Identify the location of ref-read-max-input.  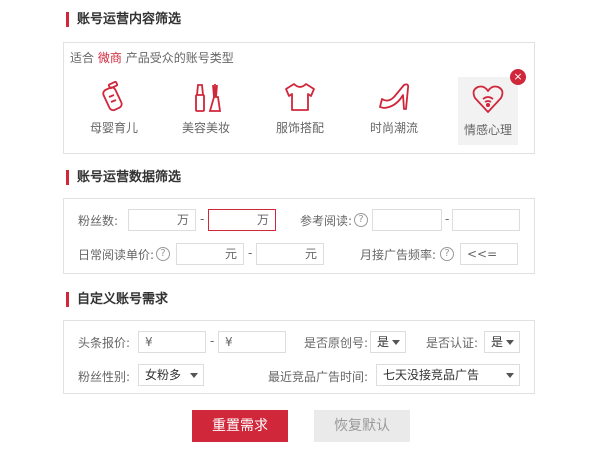
(486, 220).